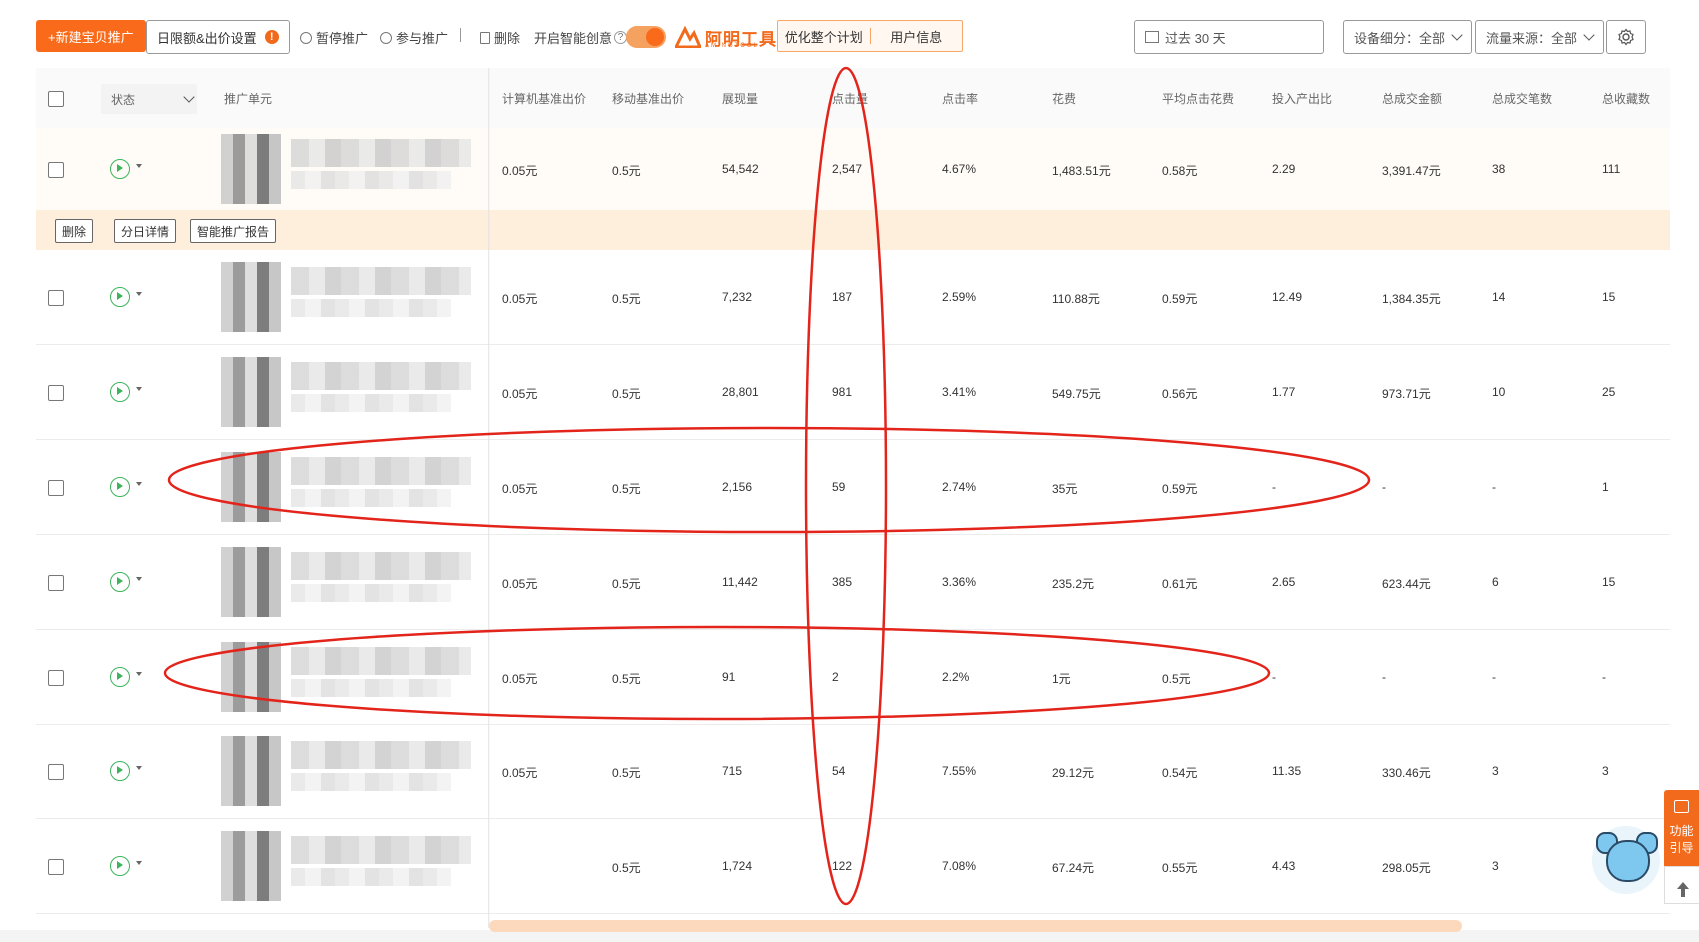 This screenshot has width=1699, height=942. I want to click on header-impressions: 展现量, so click(740, 98).